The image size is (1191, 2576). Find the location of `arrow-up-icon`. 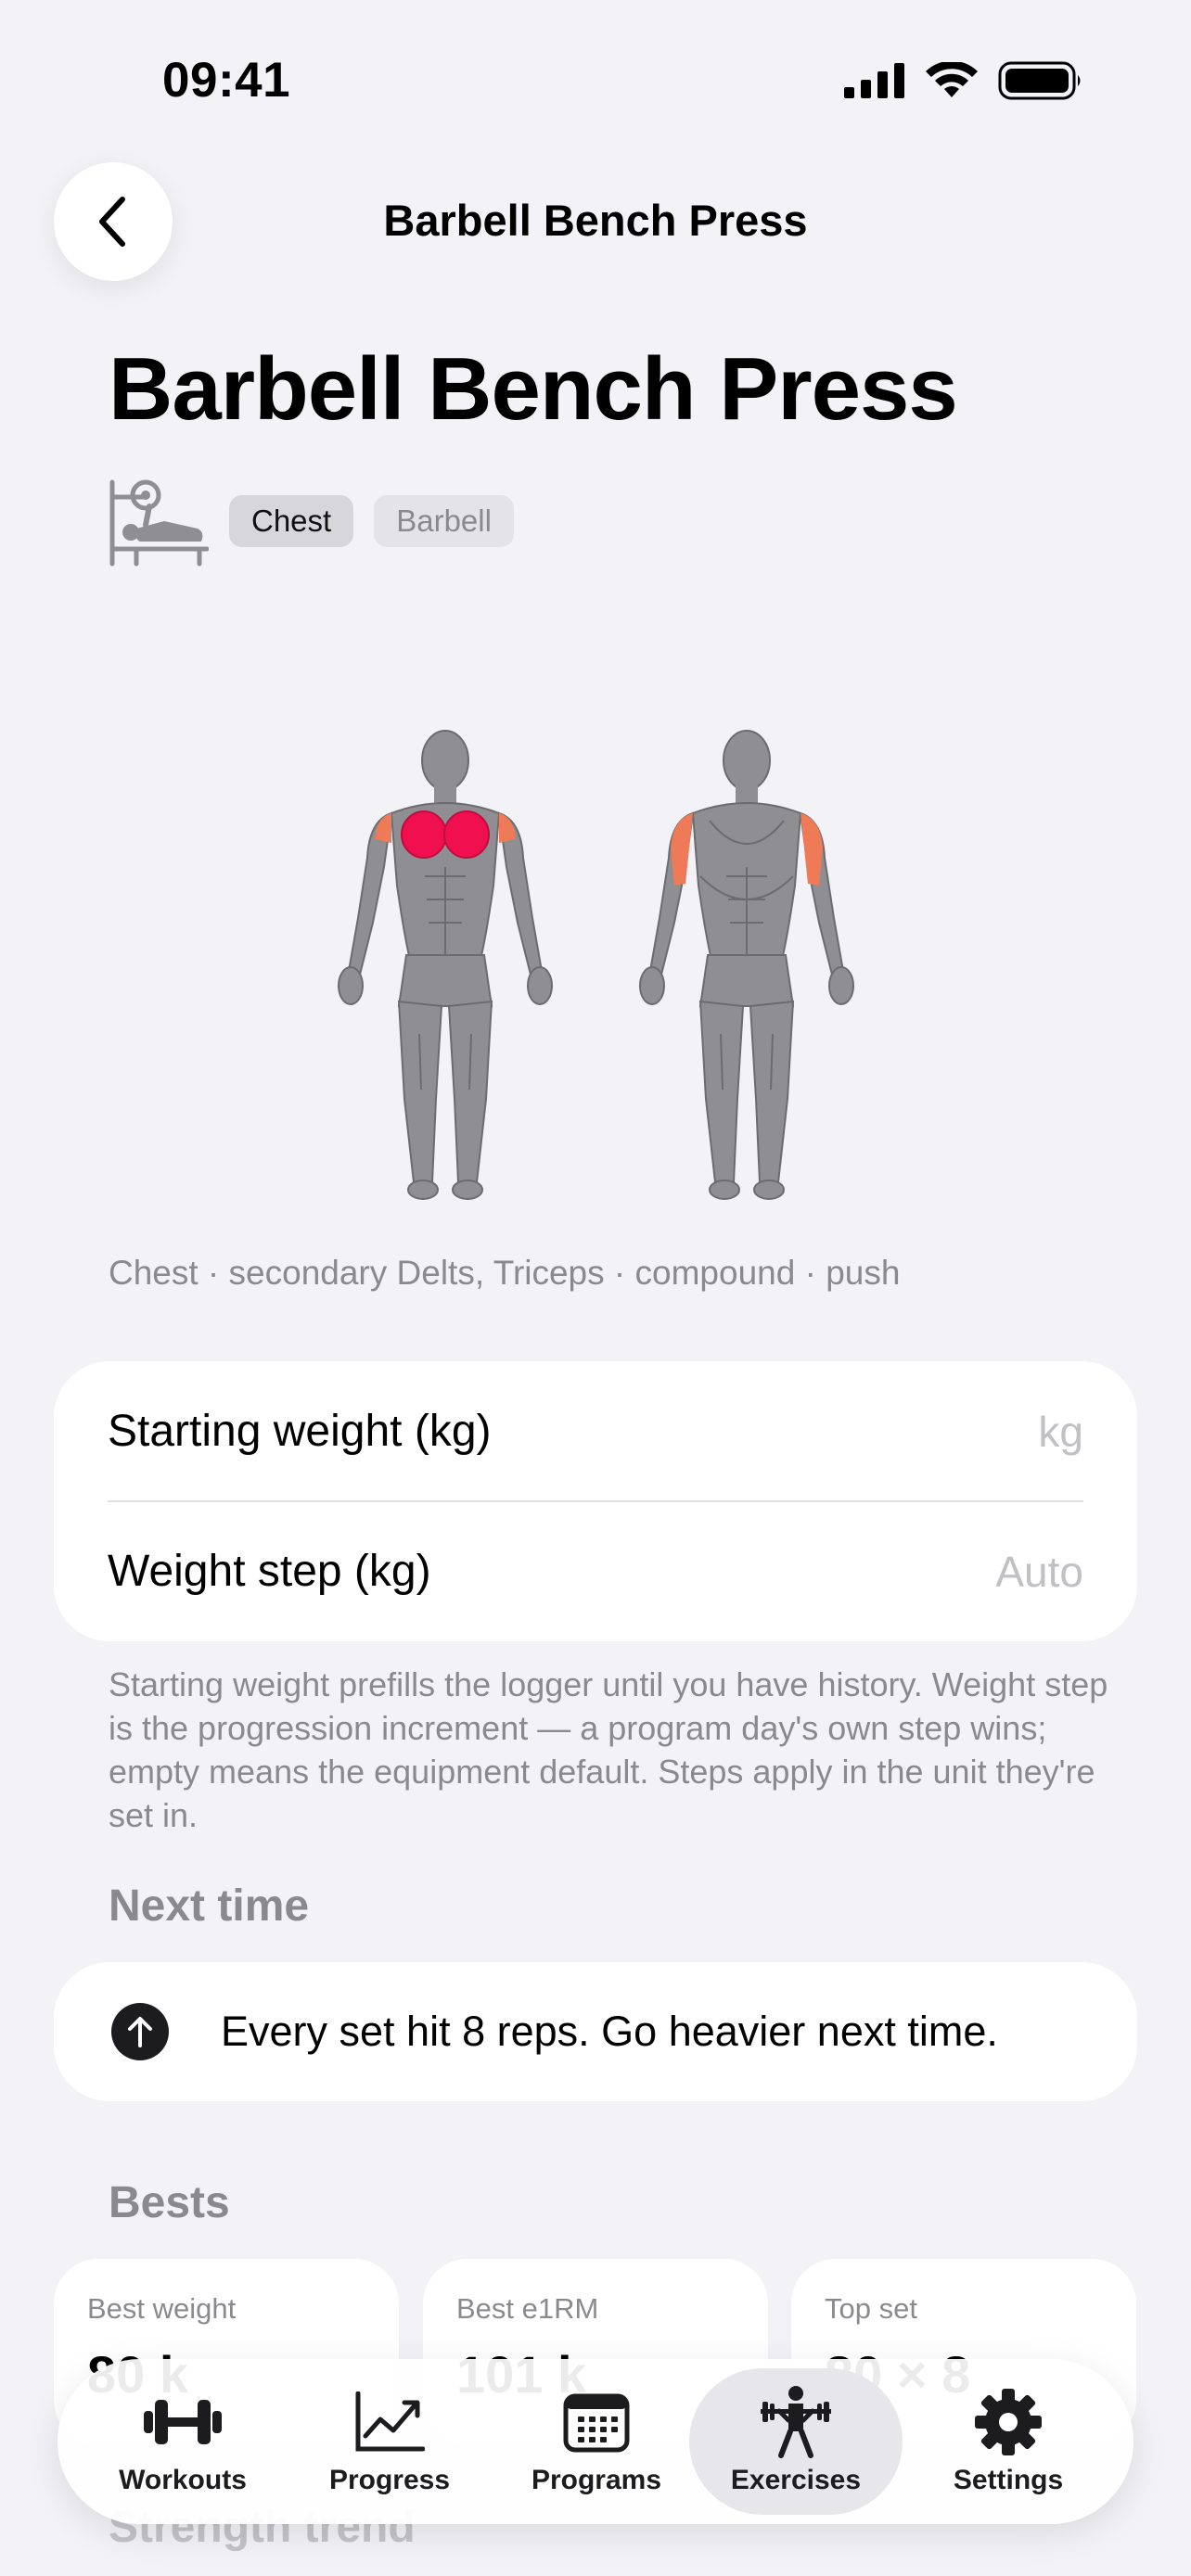

arrow-up-icon is located at coordinates (140, 2032).